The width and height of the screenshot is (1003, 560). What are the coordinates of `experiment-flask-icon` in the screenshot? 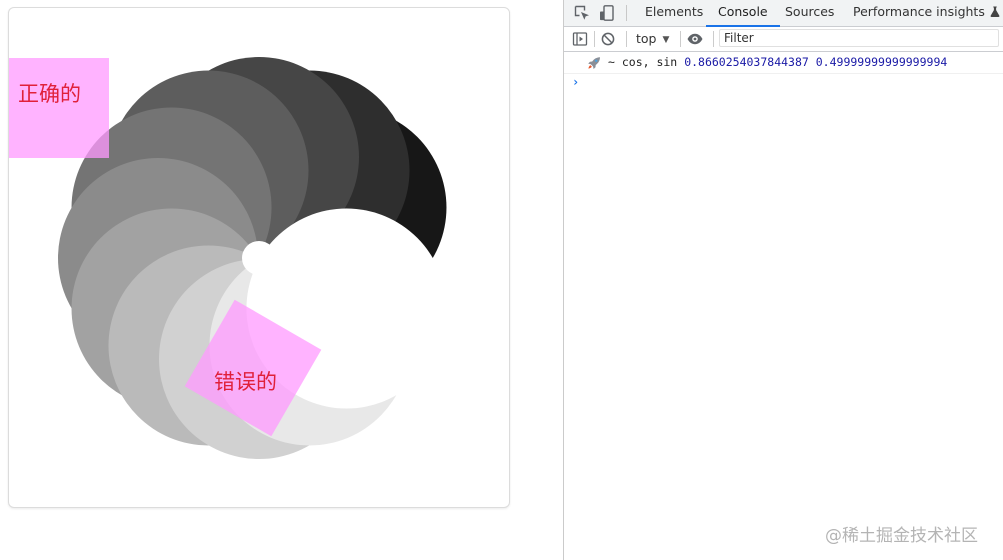 It's located at (995, 13).